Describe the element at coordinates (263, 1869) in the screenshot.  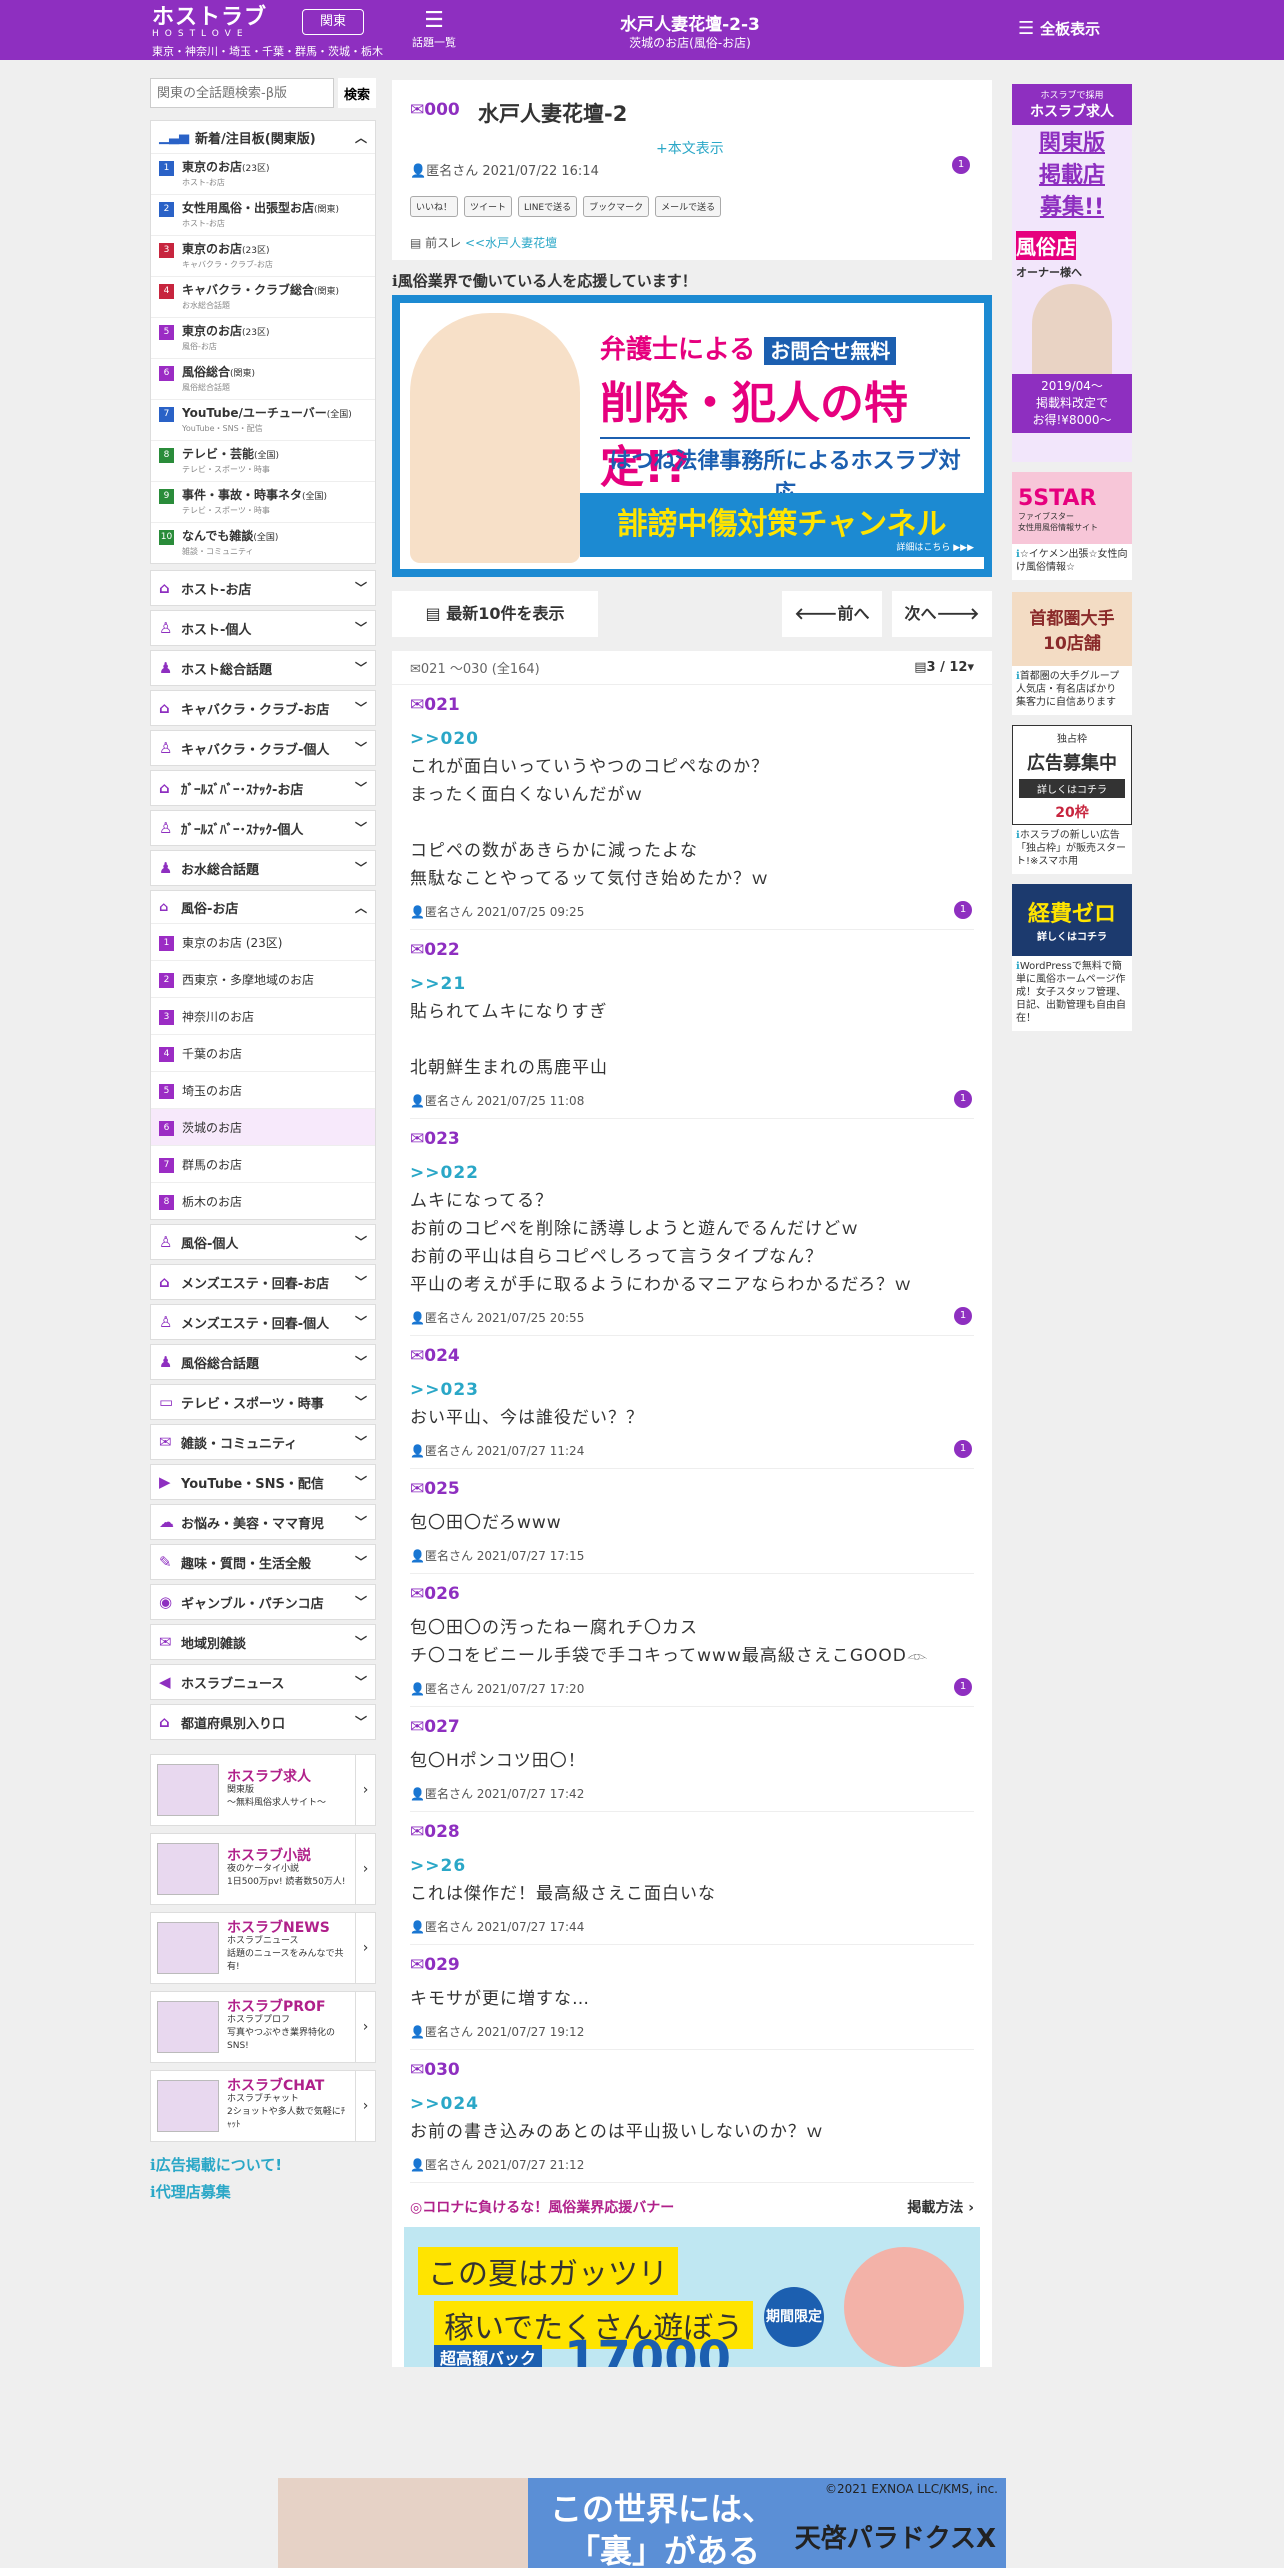
I see `promo-banner: ホスラブ小説 夜のケータイ小説 1日500万pv! 読者数50万人! ›` at that location.